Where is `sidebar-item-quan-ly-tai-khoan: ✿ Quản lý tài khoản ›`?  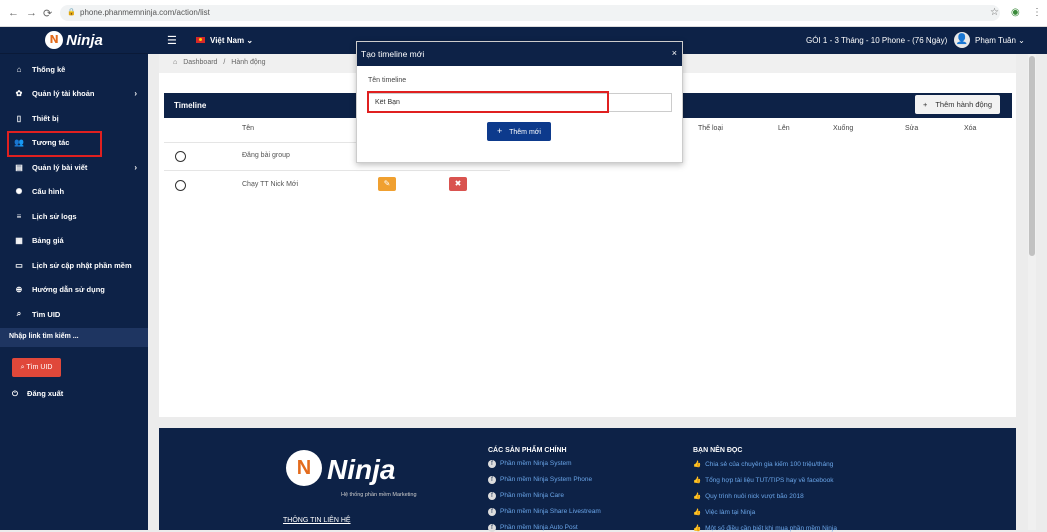 sidebar-item-quan-ly-tai-khoan: ✿ Quản lý tài khoản › is located at coordinates (74, 94).